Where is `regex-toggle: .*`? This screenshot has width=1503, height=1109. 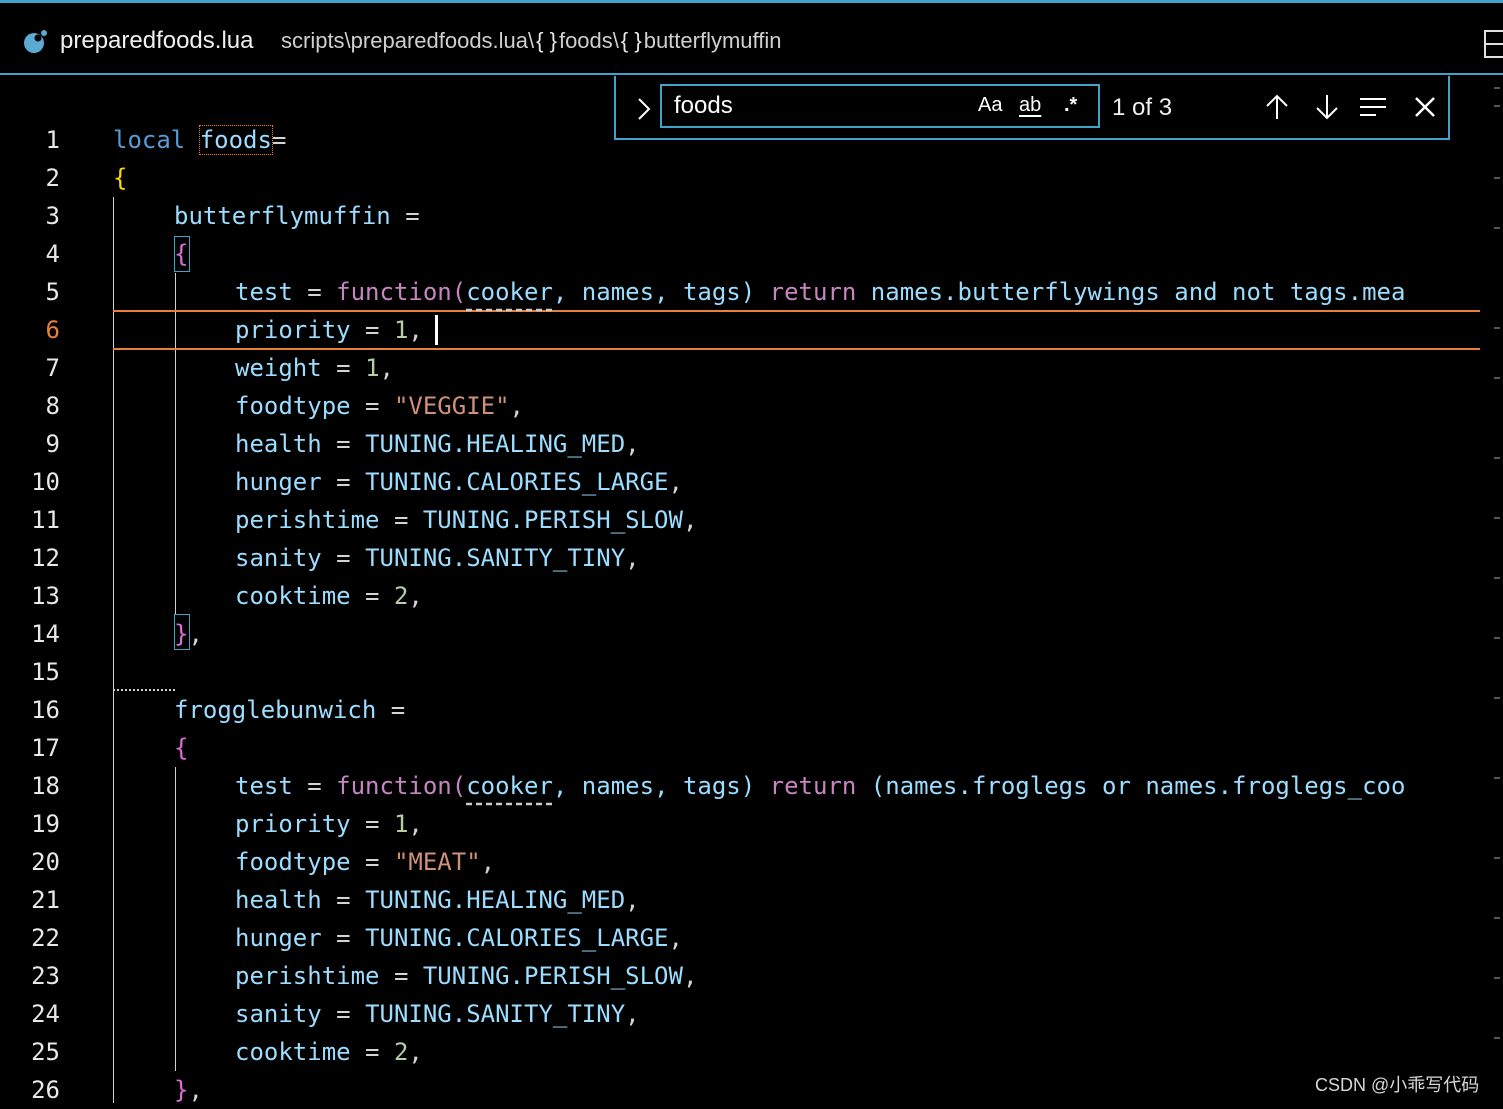 regex-toggle: .* is located at coordinates (1070, 105).